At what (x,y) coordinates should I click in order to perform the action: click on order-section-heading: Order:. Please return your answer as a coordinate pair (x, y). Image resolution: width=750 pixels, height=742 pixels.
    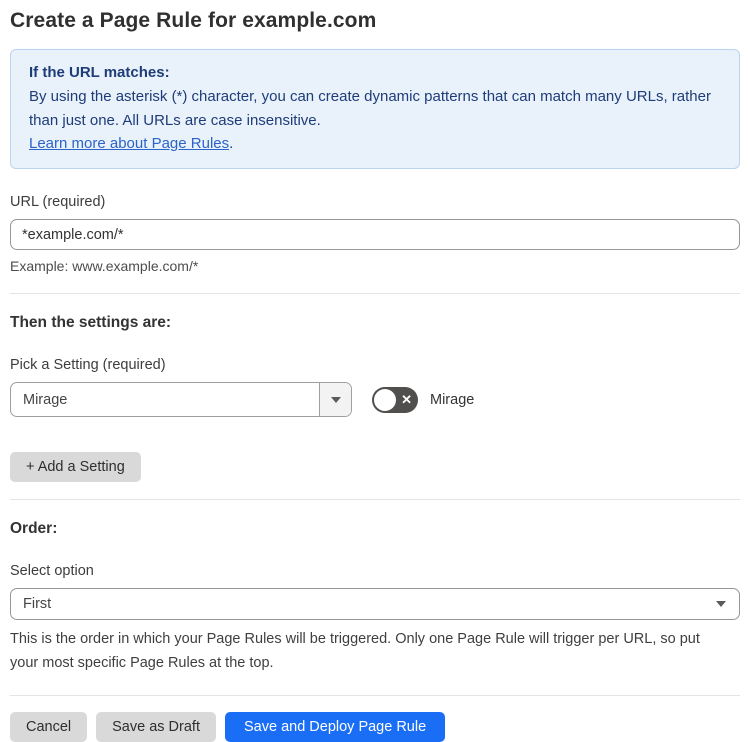
    Looking at the image, I should click on (34, 528).